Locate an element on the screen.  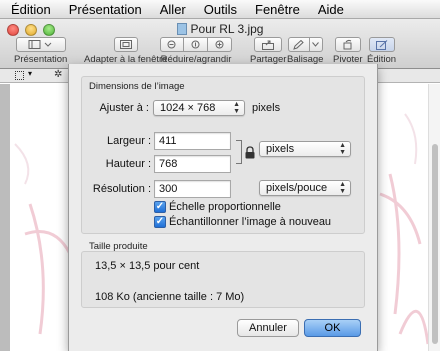
share-icon is located at coordinates (268, 44).